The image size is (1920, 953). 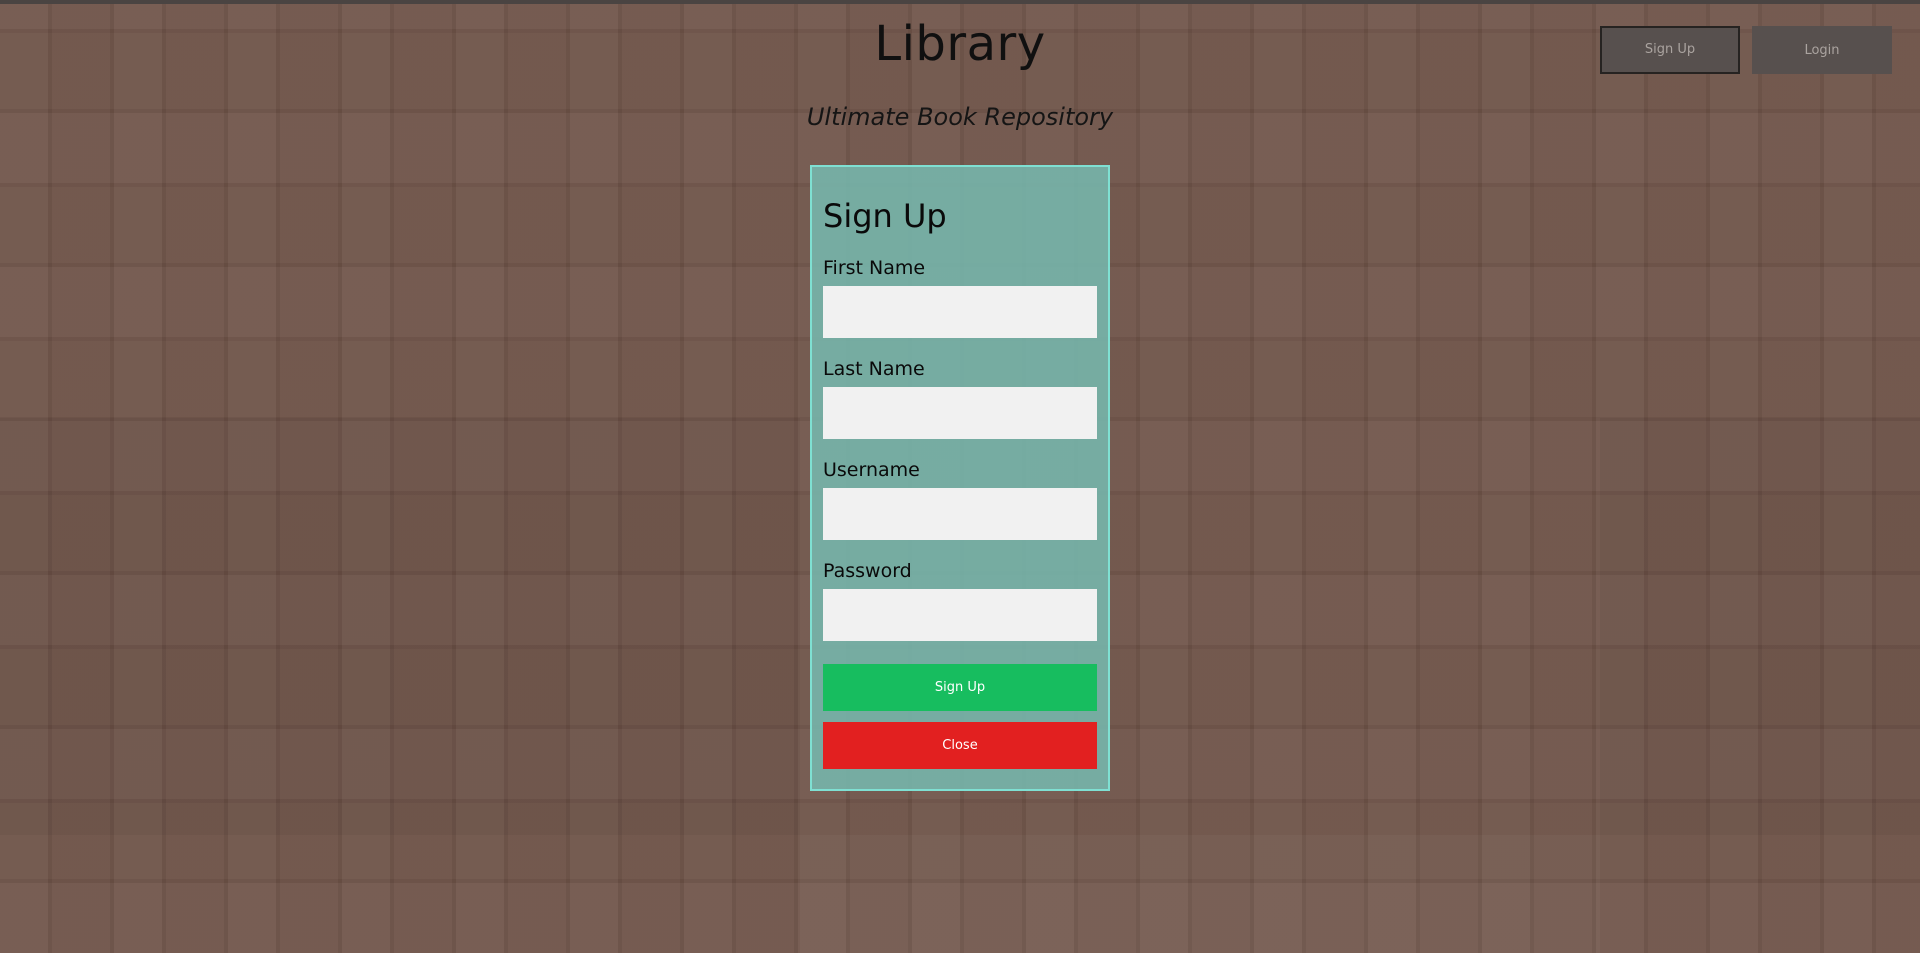 I want to click on close-button: Close, so click(x=960, y=745).